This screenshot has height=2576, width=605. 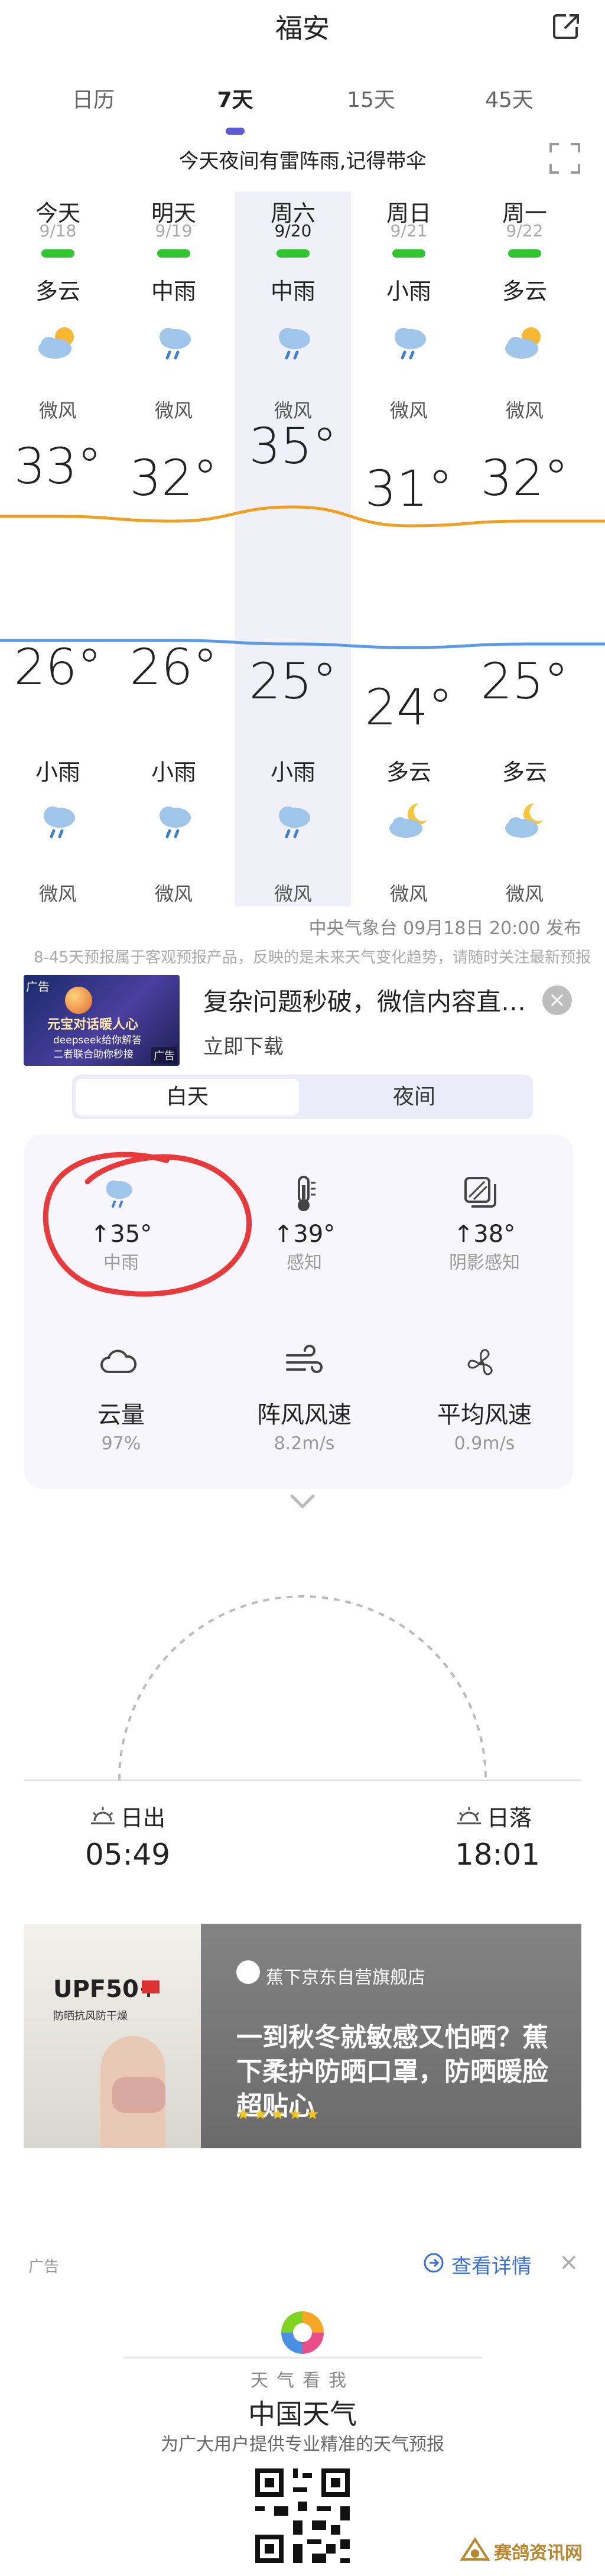 I want to click on ad2-tag: 广告, so click(x=44, y=2267).